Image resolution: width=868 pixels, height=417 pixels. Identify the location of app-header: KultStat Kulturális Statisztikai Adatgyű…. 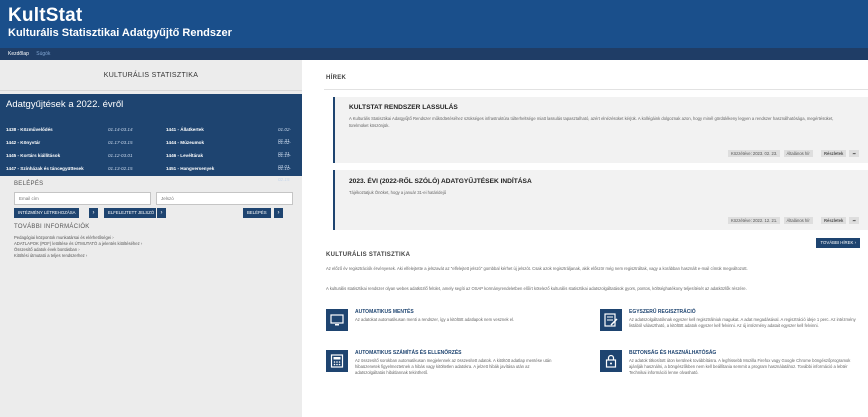
(434, 24).